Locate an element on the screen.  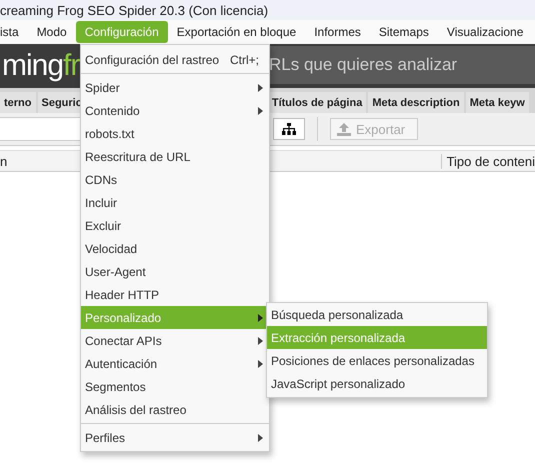
menu-item: Header HTTP is located at coordinates (175, 294).